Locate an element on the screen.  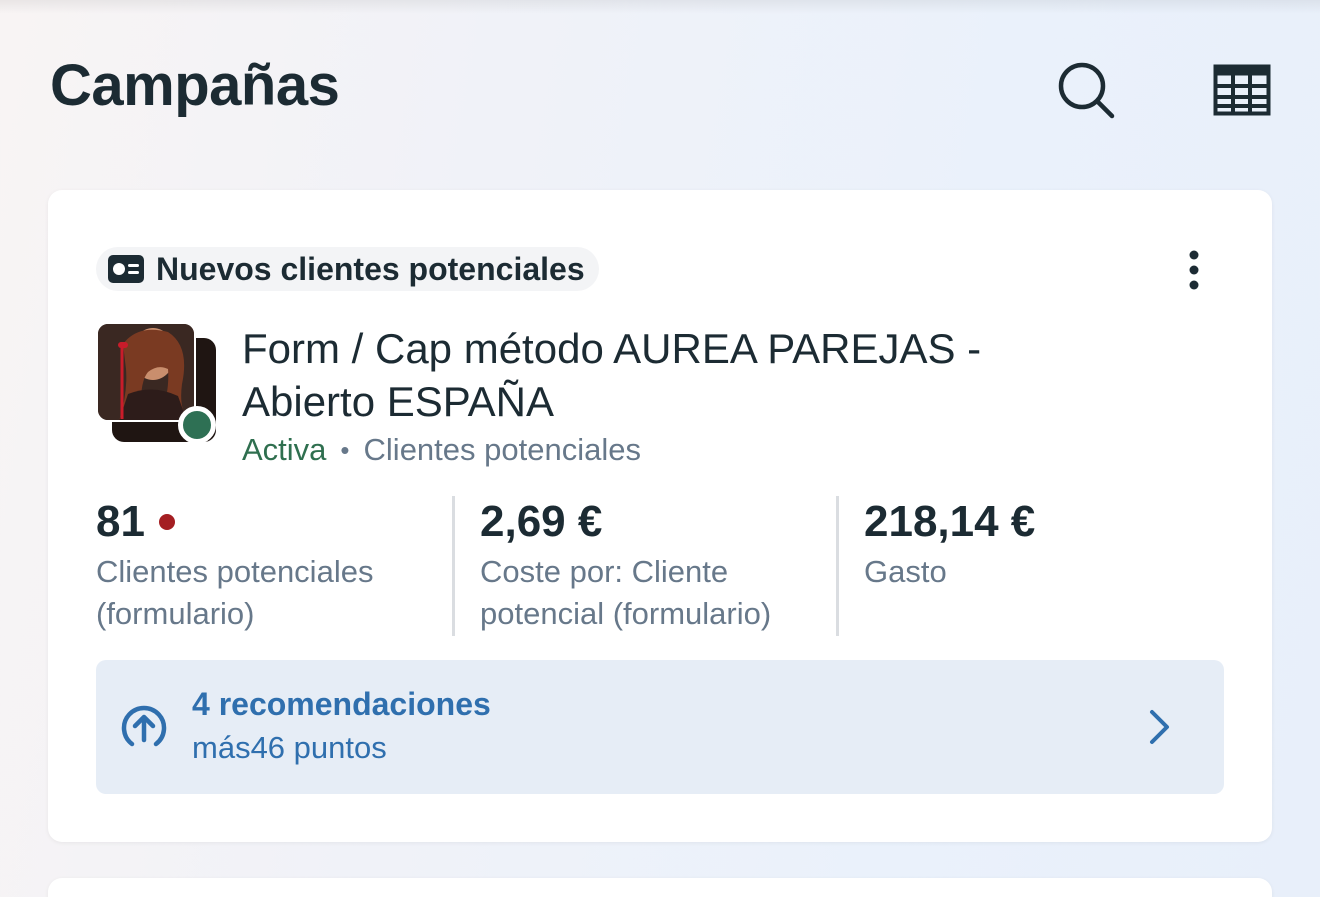
metric-leads: 81 Clientes potenciales (formulario) is located at coordinates (275, 566).